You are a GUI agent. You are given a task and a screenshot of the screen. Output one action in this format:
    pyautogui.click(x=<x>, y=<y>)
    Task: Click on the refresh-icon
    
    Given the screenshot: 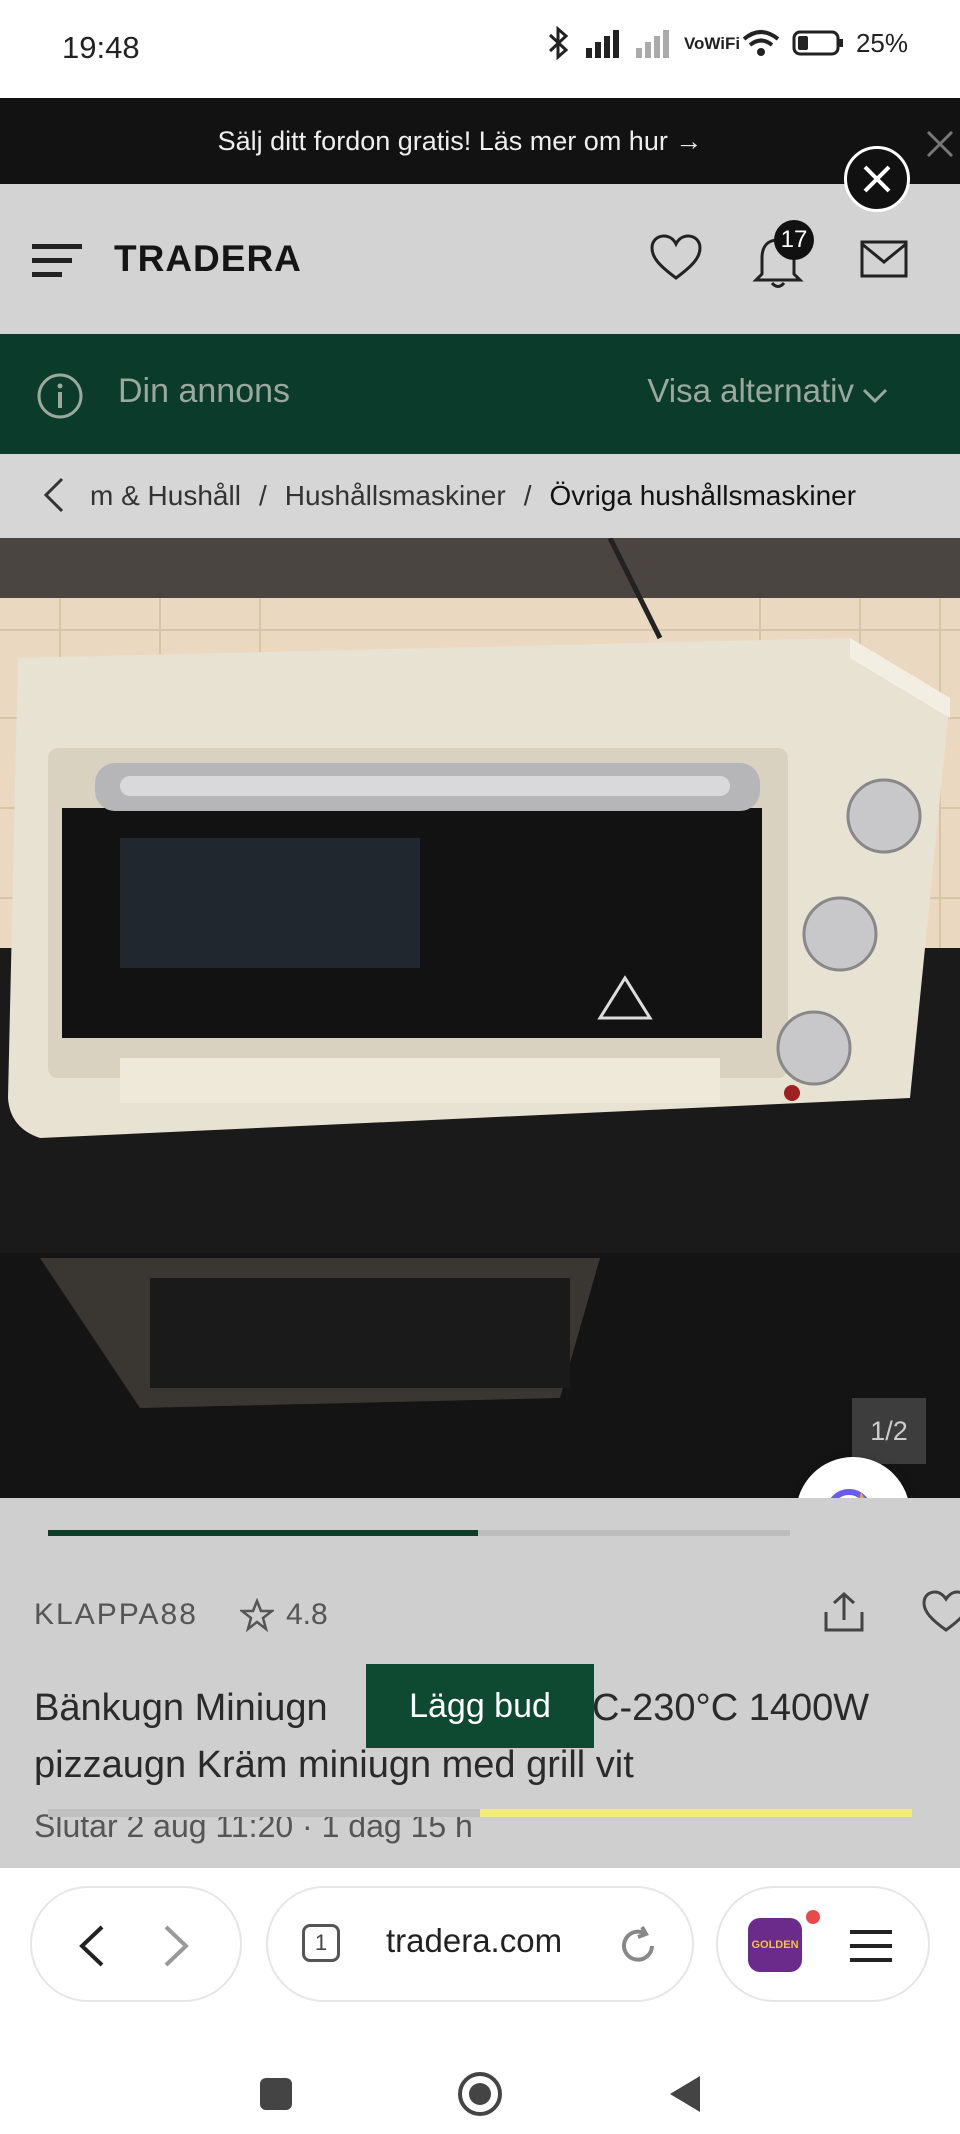 What is the action you would take?
    pyautogui.click(x=638, y=1946)
    